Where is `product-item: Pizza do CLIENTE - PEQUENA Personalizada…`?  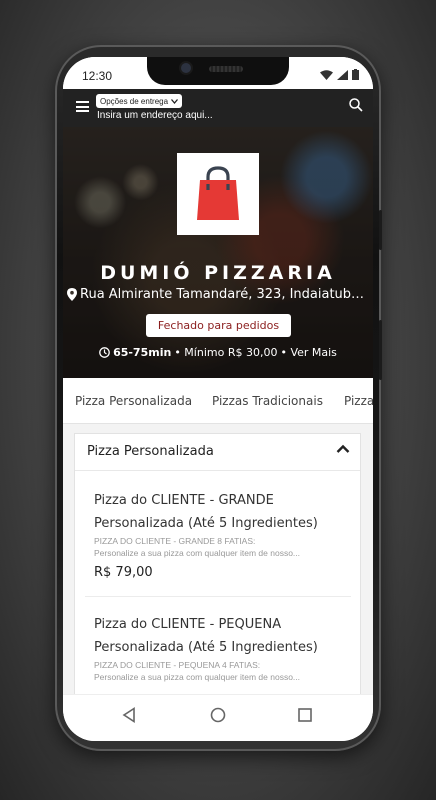 product-item: Pizza do CLIENTE - PEQUENA Personalizada… is located at coordinates (219, 648).